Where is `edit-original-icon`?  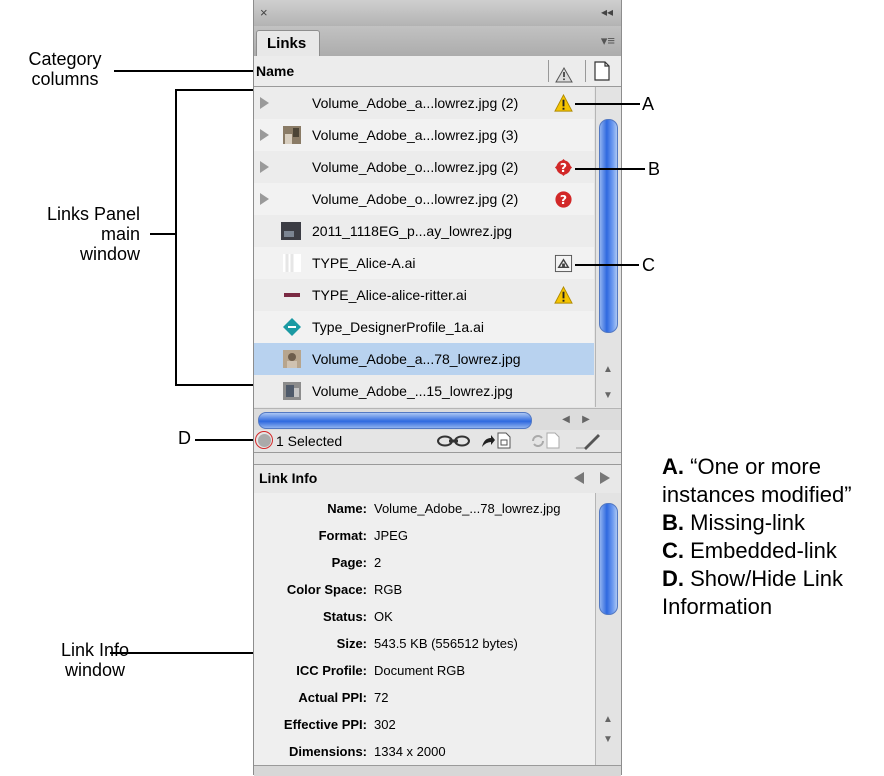
edit-original-icon is located at coordinates (504, 440).